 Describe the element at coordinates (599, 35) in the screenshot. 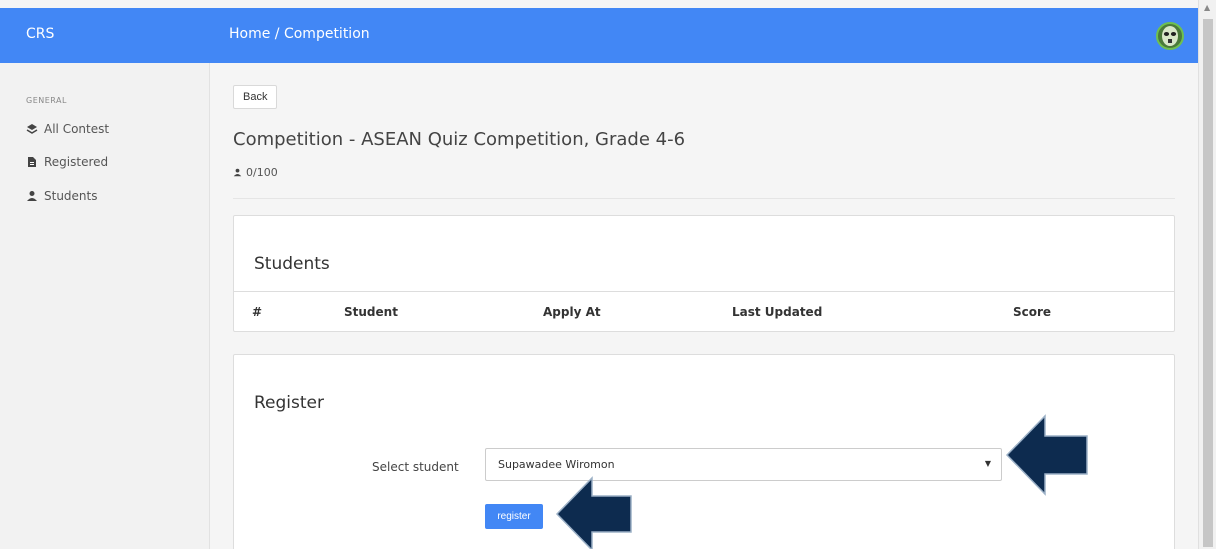

I see `top-bar: CRS Home / Competition` at that location.